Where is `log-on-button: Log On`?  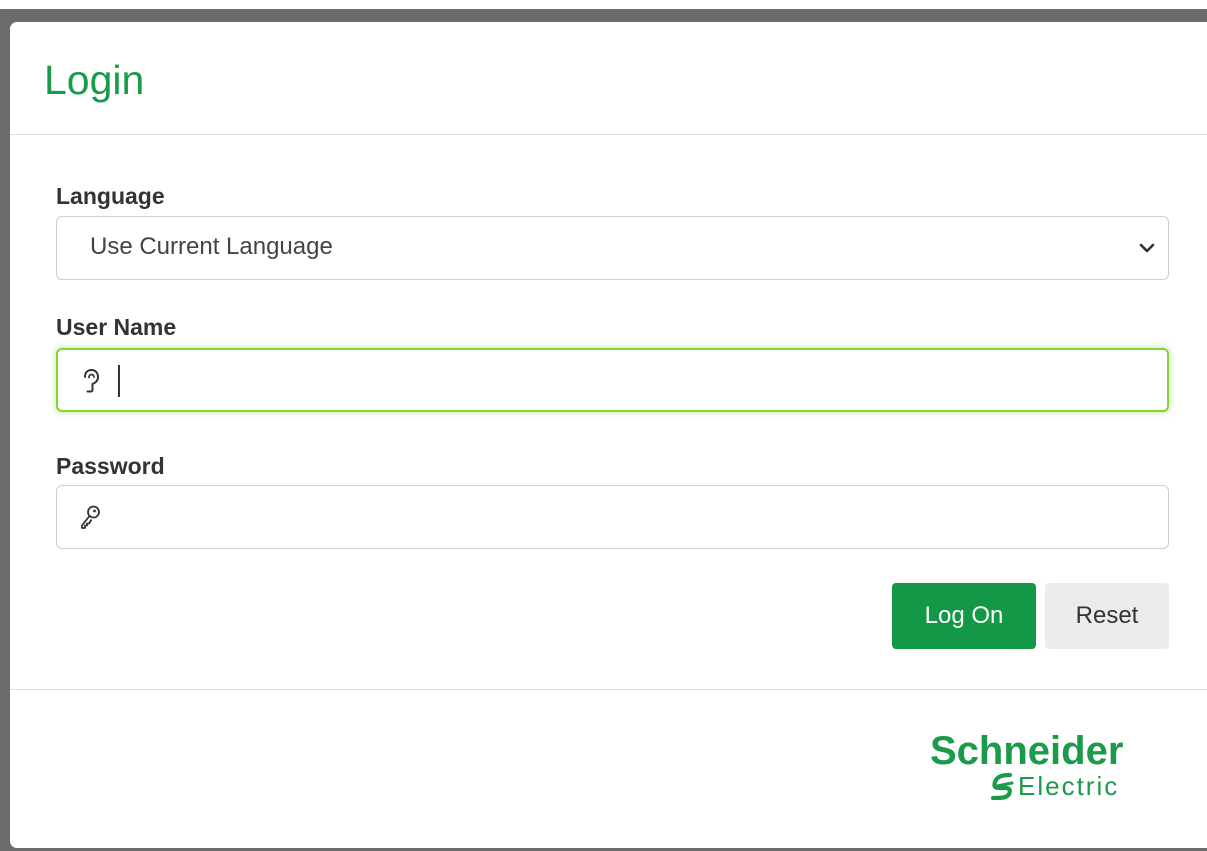 log-on-button: Log On is located at coordinates (964, 616).